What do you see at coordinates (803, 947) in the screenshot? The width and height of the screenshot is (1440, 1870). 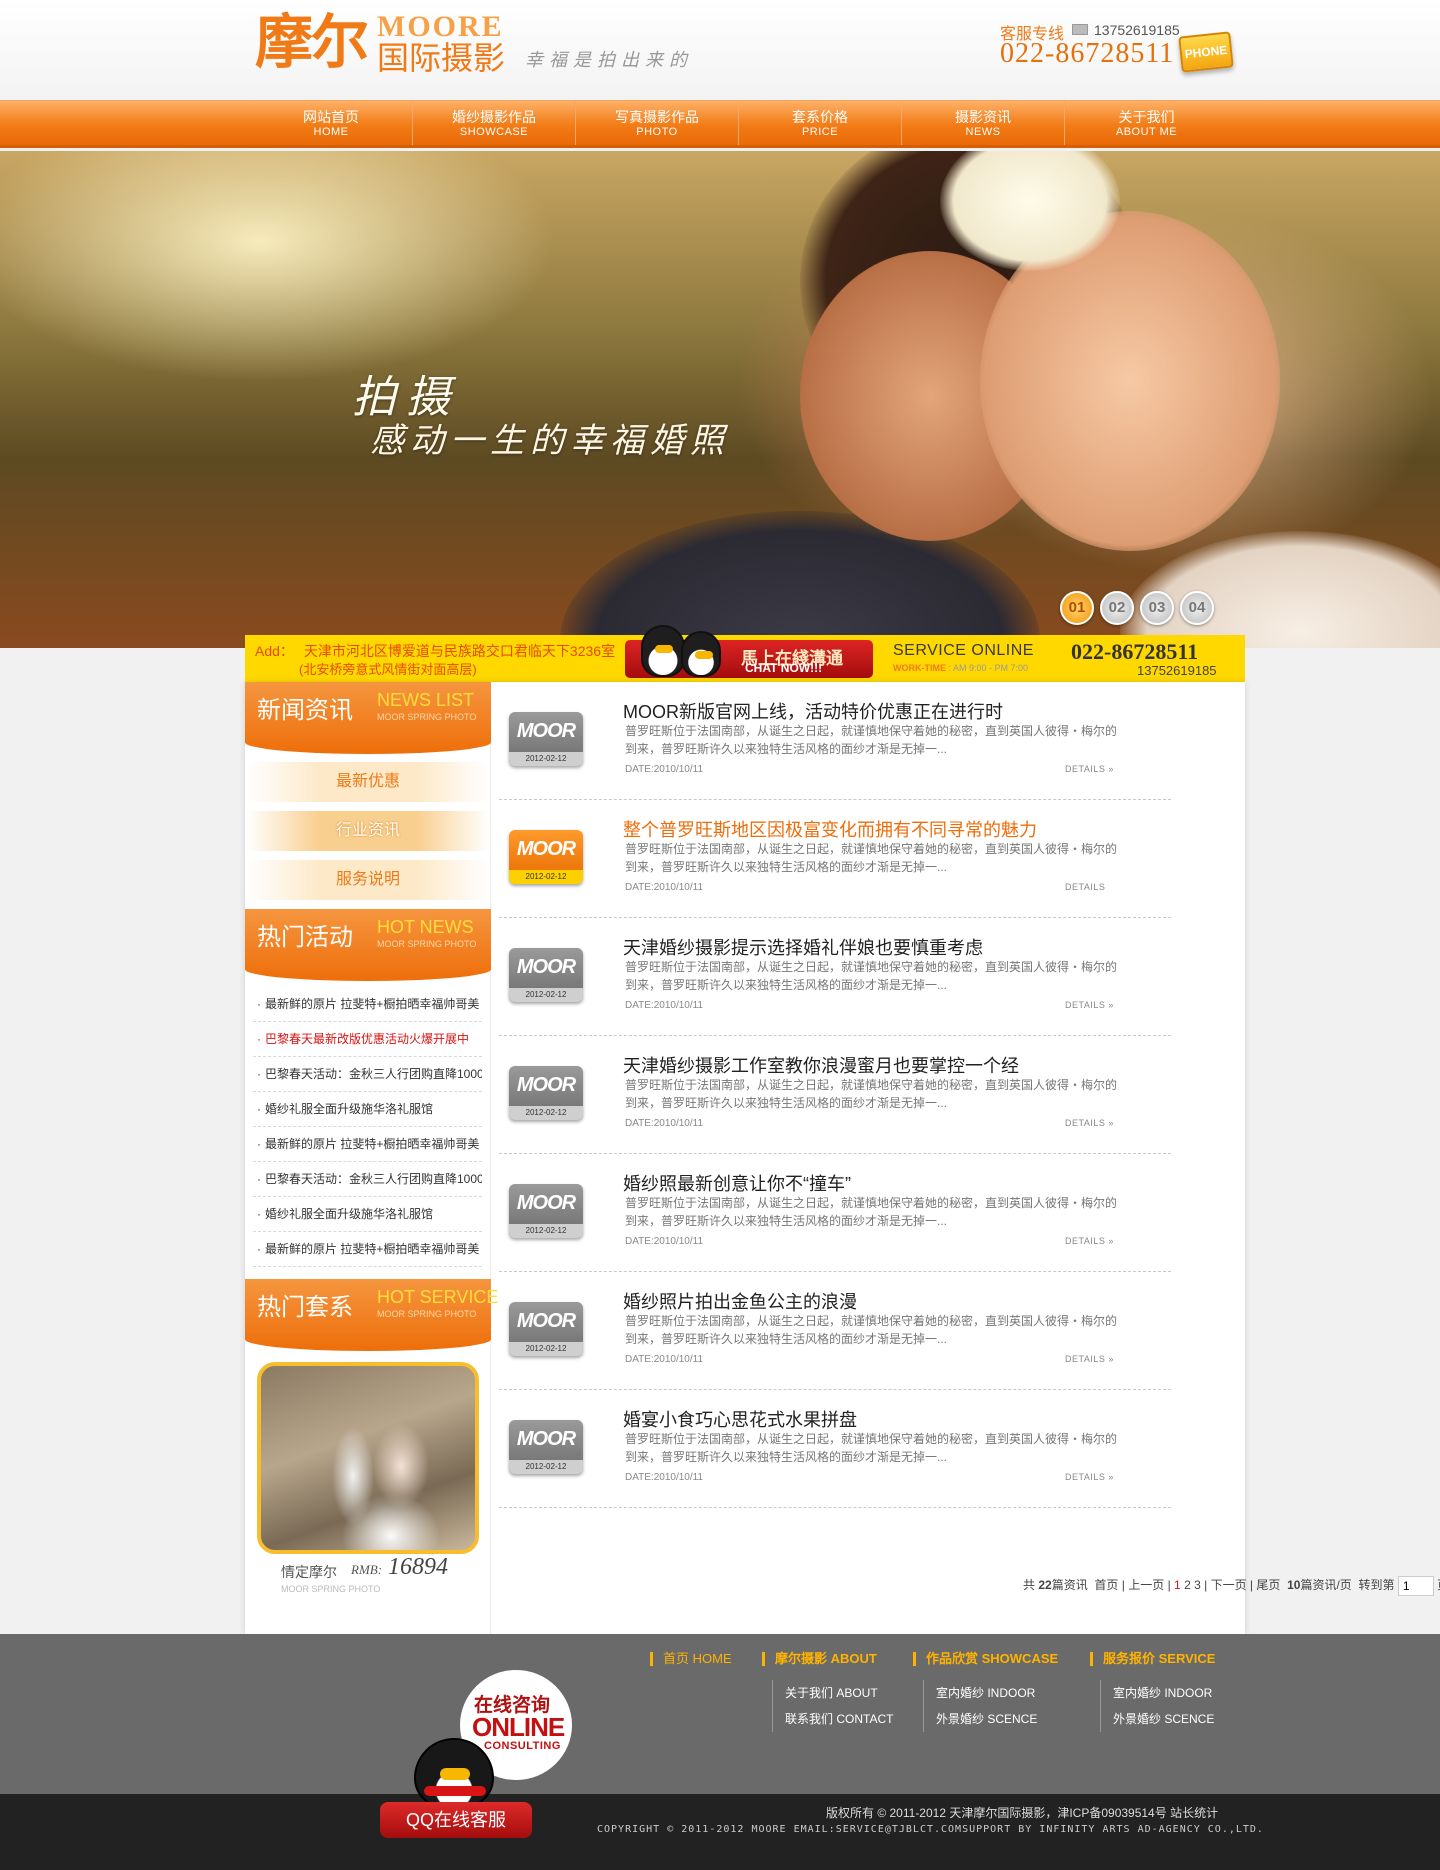 I see `article-title: 天津婚纱摄影提示选择婚礼伴娘也要慎重考虑` at bounding box center [803, 947].